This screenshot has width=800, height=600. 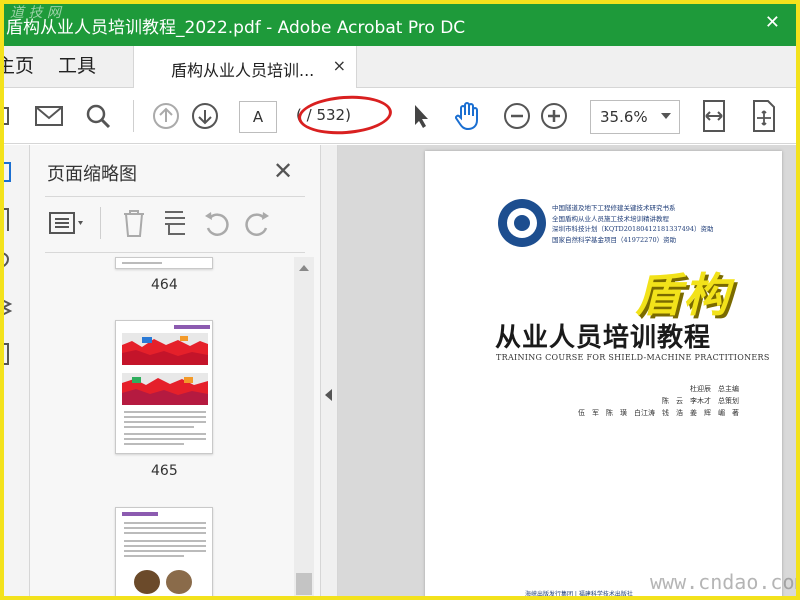 What do you see at coordinates (100, 223) in the screenshot?
I see `panel-tool-divider` at bounding box center [100, 223].